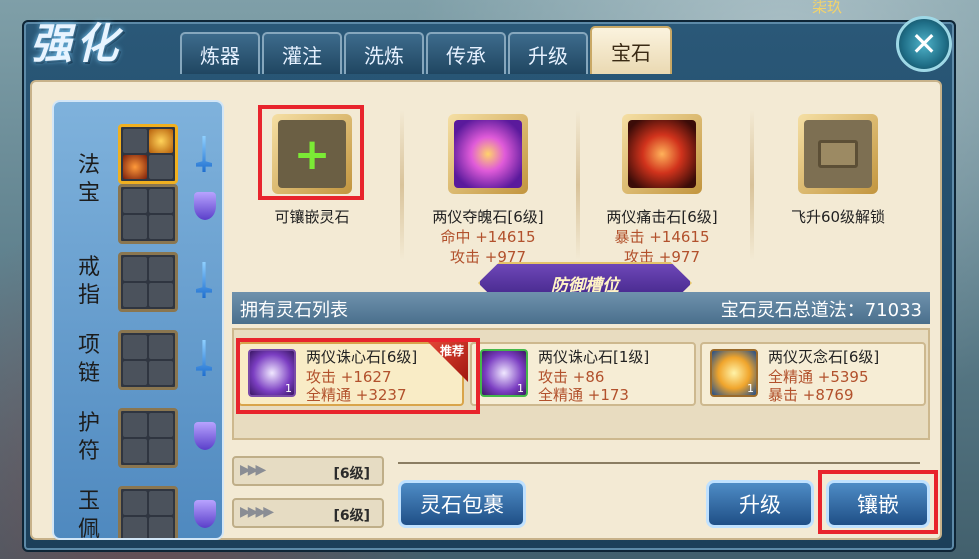 Image resolution: width=979 pixels, height=559 pixels. Describe the element at coordinates (302, 53) in the screenshot. I see `tab-infuse: 灌注` at that location.